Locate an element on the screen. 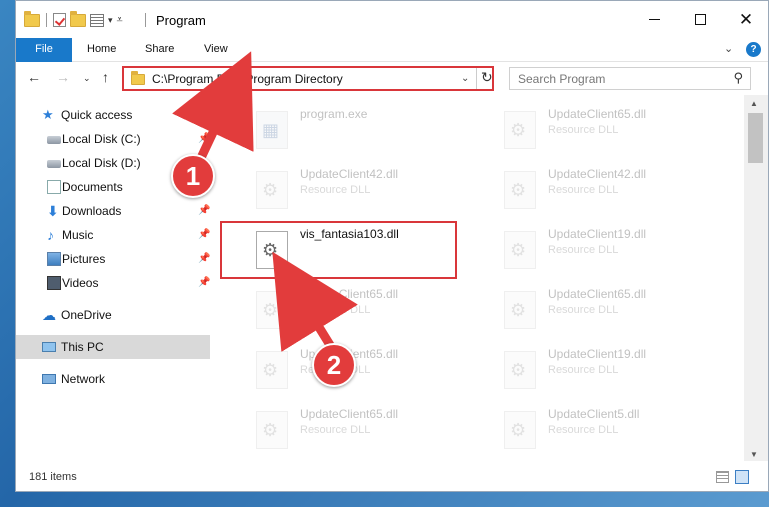  close-button: ✕ is located at coordinates (745, 19).